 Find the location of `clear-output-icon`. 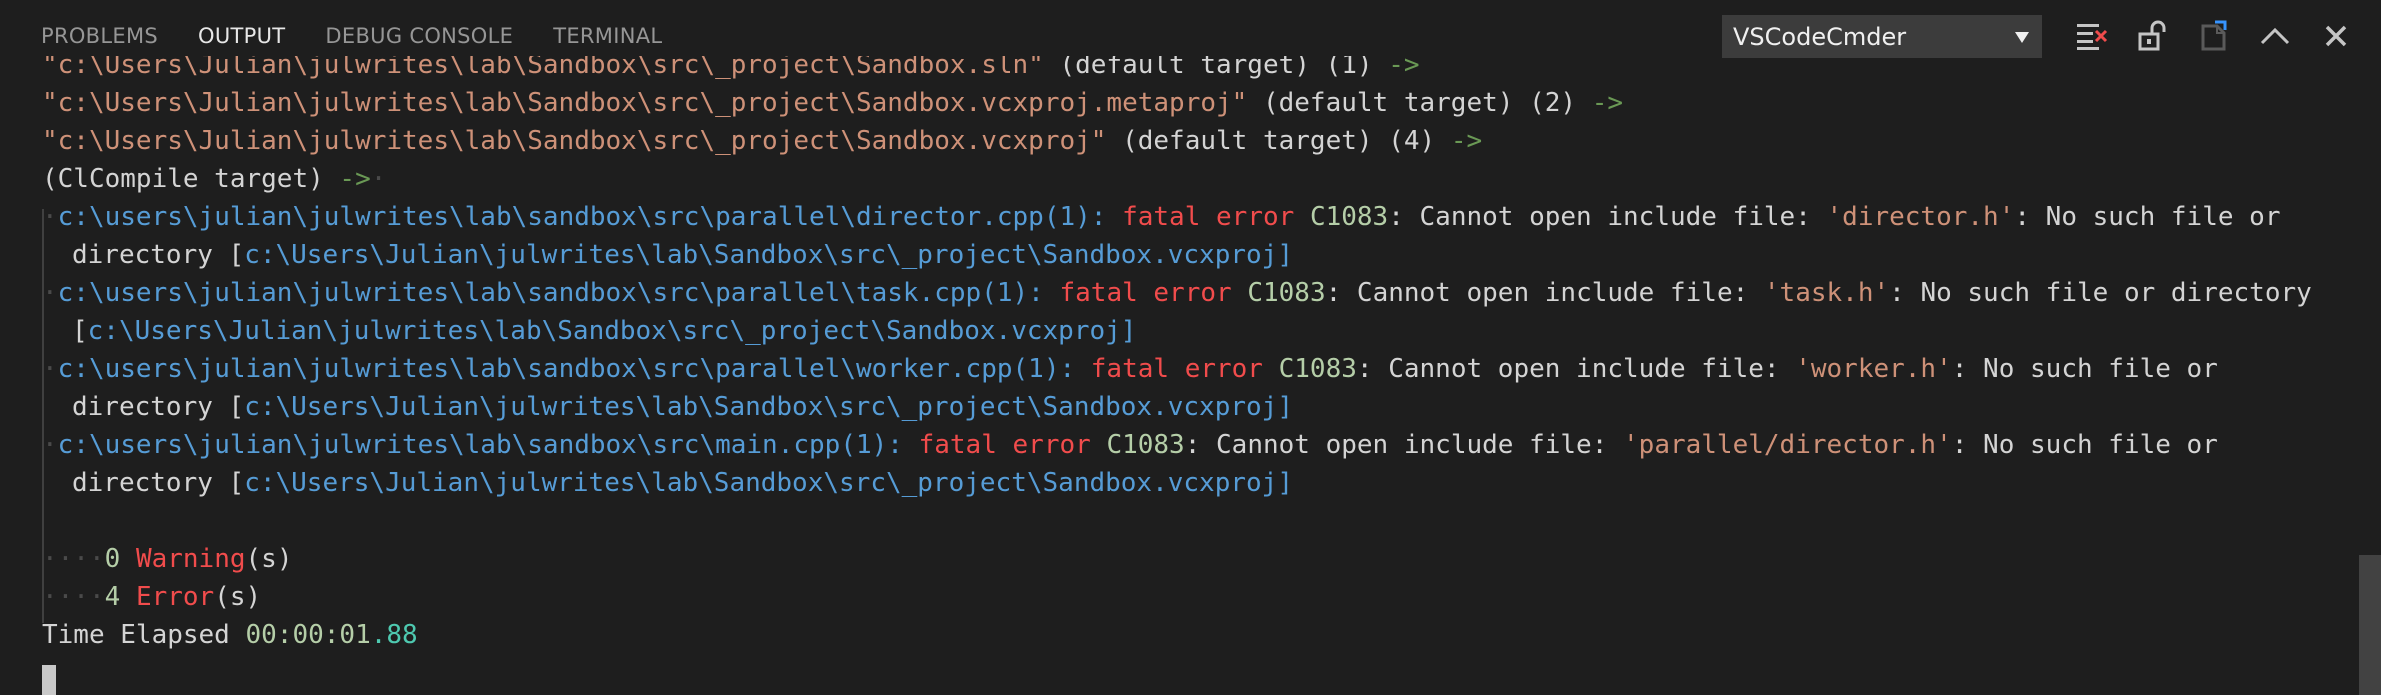

clear-output-icon is located at coordinates (2092, 36).